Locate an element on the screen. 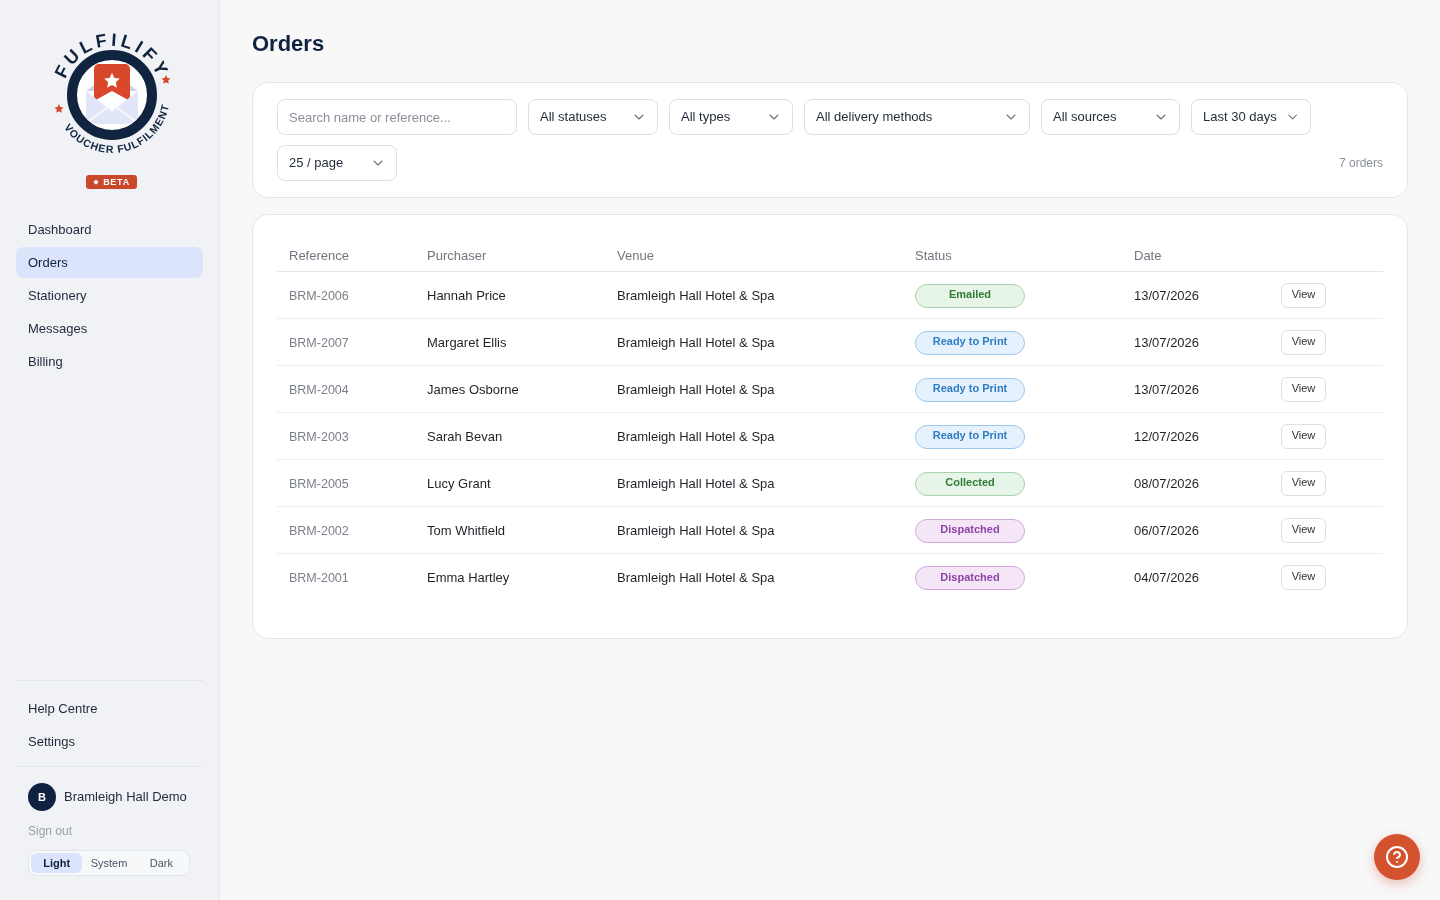 This screenshot has height=900, width=1440. help-icon is located at coordinates (1397, 857).